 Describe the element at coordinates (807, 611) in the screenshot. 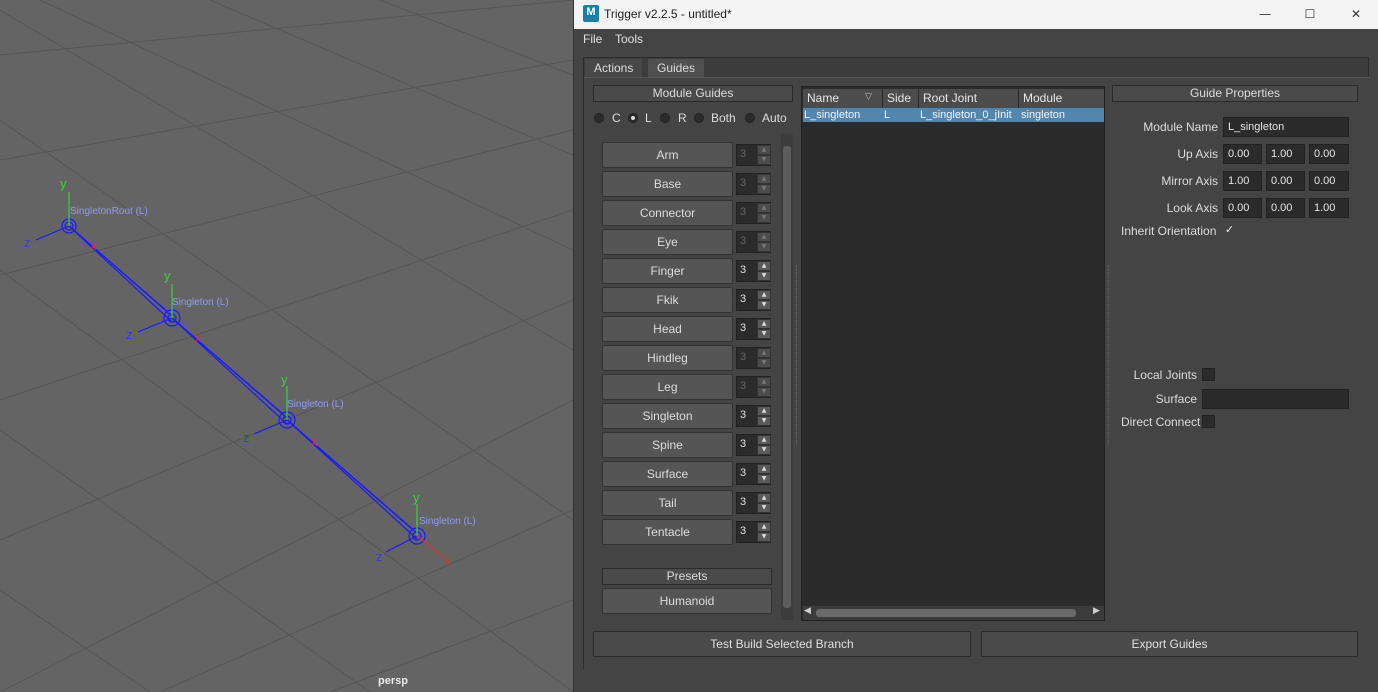

I see `scroll-left-icon: ◀` at that location.